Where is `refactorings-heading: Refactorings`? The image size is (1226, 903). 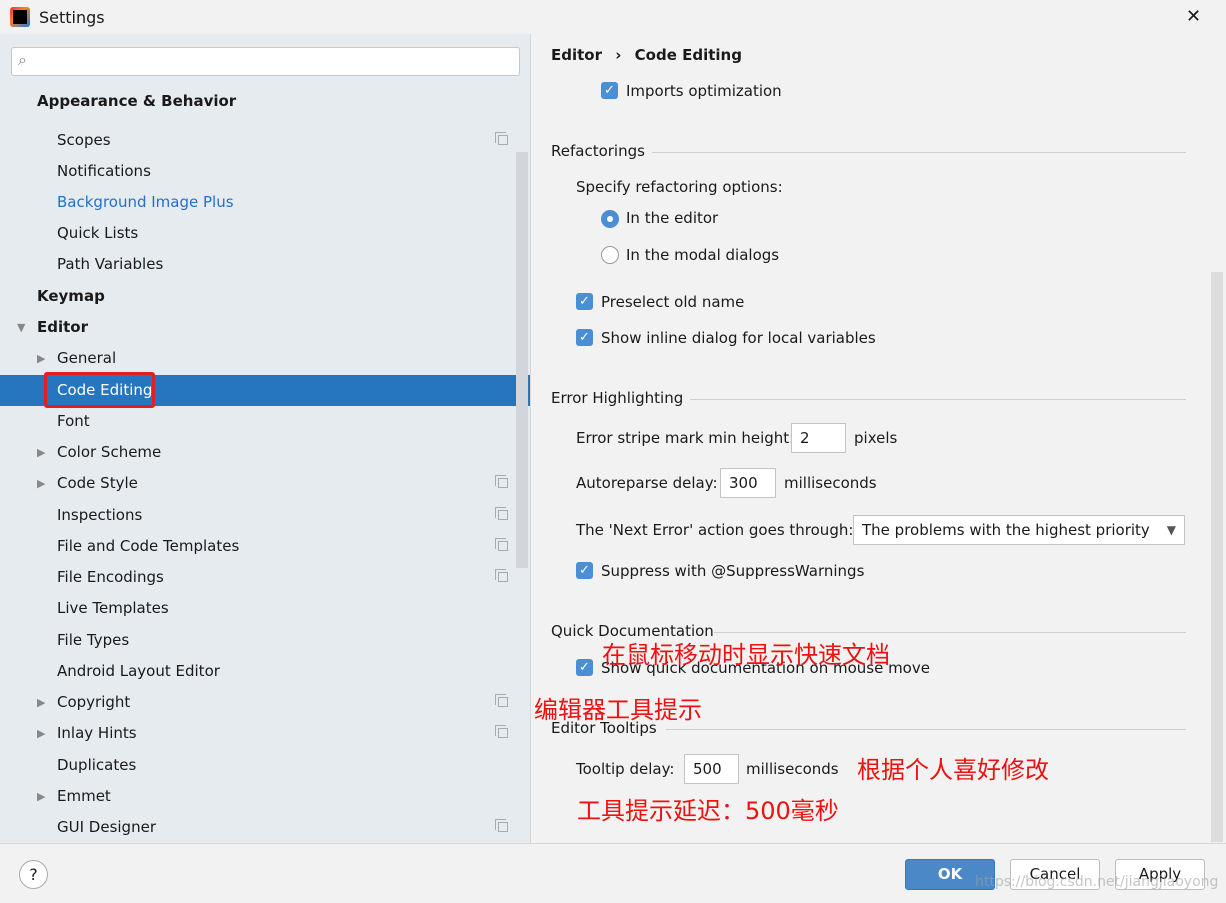
refactorings-heading: Refactorings is located at coordinates (598, 151).